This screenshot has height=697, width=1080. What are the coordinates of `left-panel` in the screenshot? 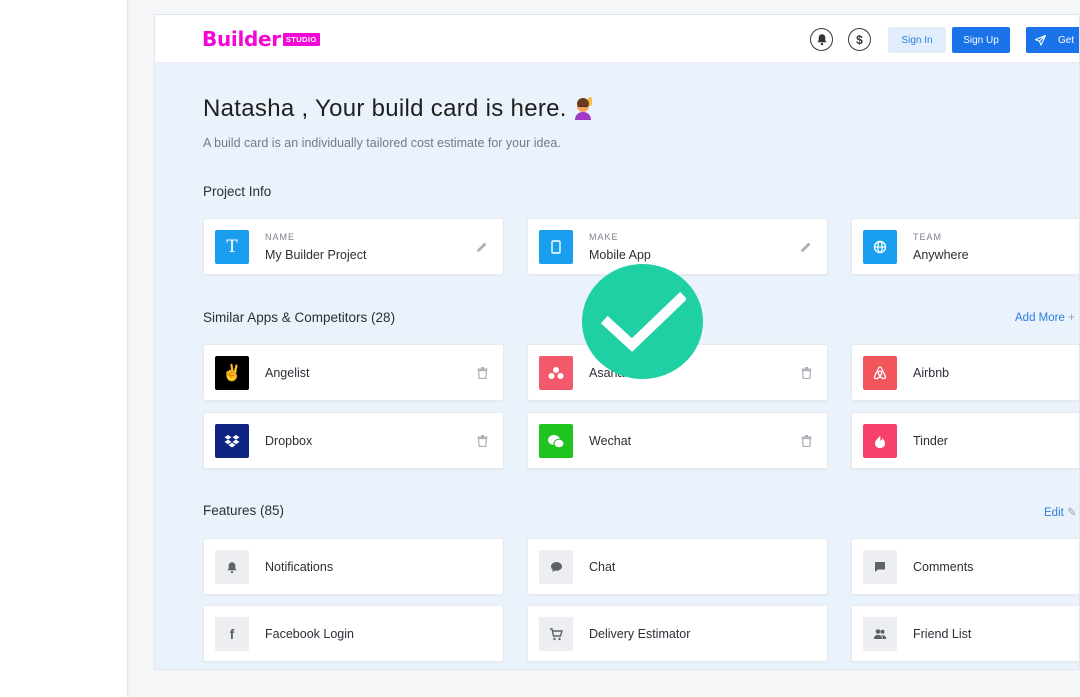 It's located at (64, 348).